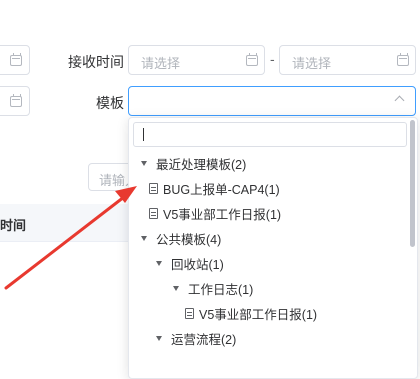 This screenshot has width=420, height=379. I want to click on tree-node-daily-report: V5事业部工作日报(1), so click(267, 213).